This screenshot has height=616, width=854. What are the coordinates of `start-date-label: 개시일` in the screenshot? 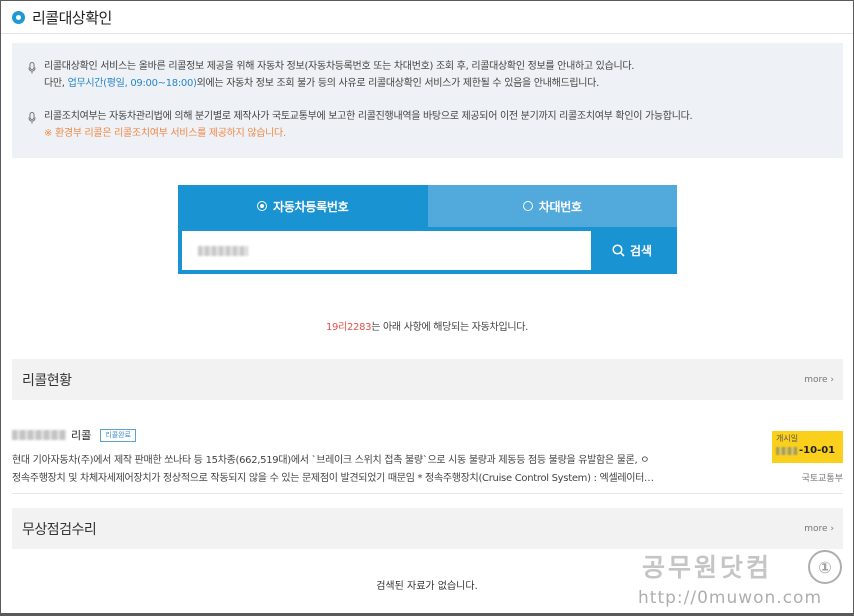 It's located at (787, 438).